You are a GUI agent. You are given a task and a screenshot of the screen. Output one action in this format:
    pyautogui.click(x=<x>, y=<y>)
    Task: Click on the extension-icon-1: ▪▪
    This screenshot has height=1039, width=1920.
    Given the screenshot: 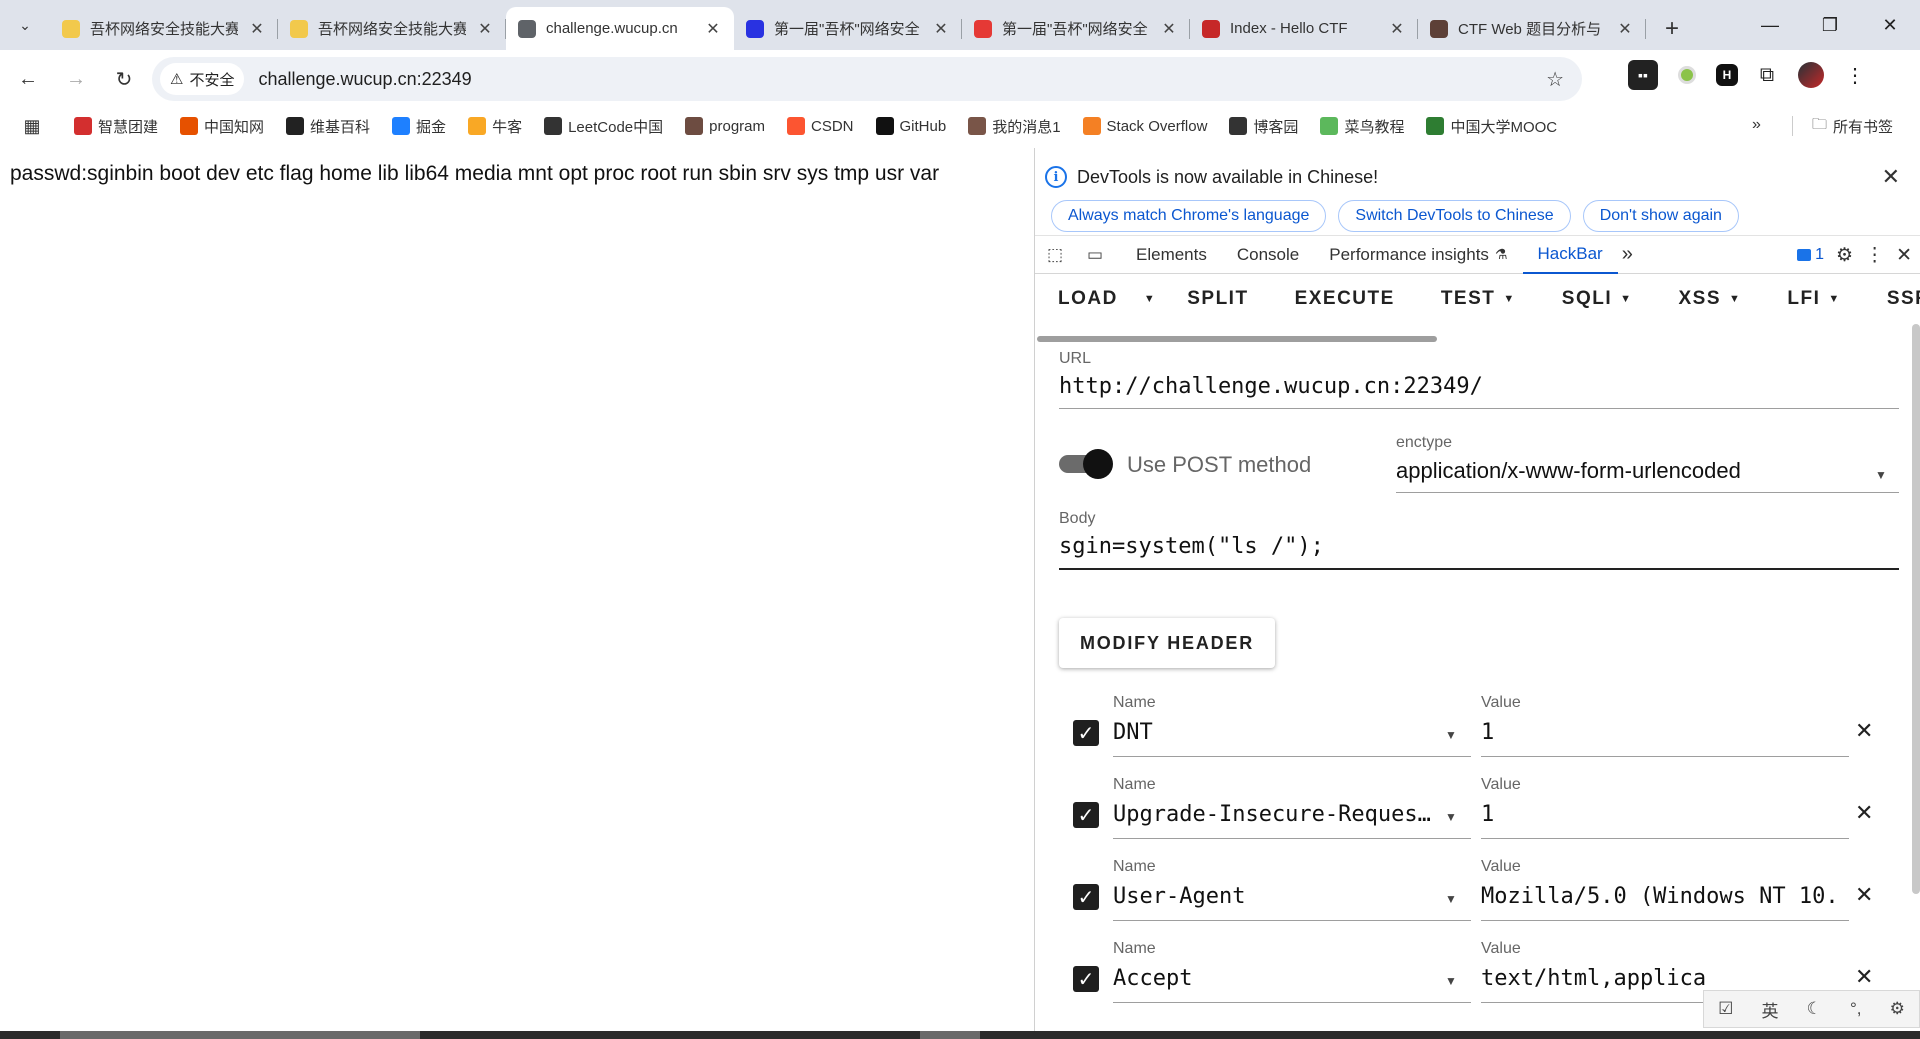 What is the action you would take?
    pyautogui.click(x=1643, y=75)
    